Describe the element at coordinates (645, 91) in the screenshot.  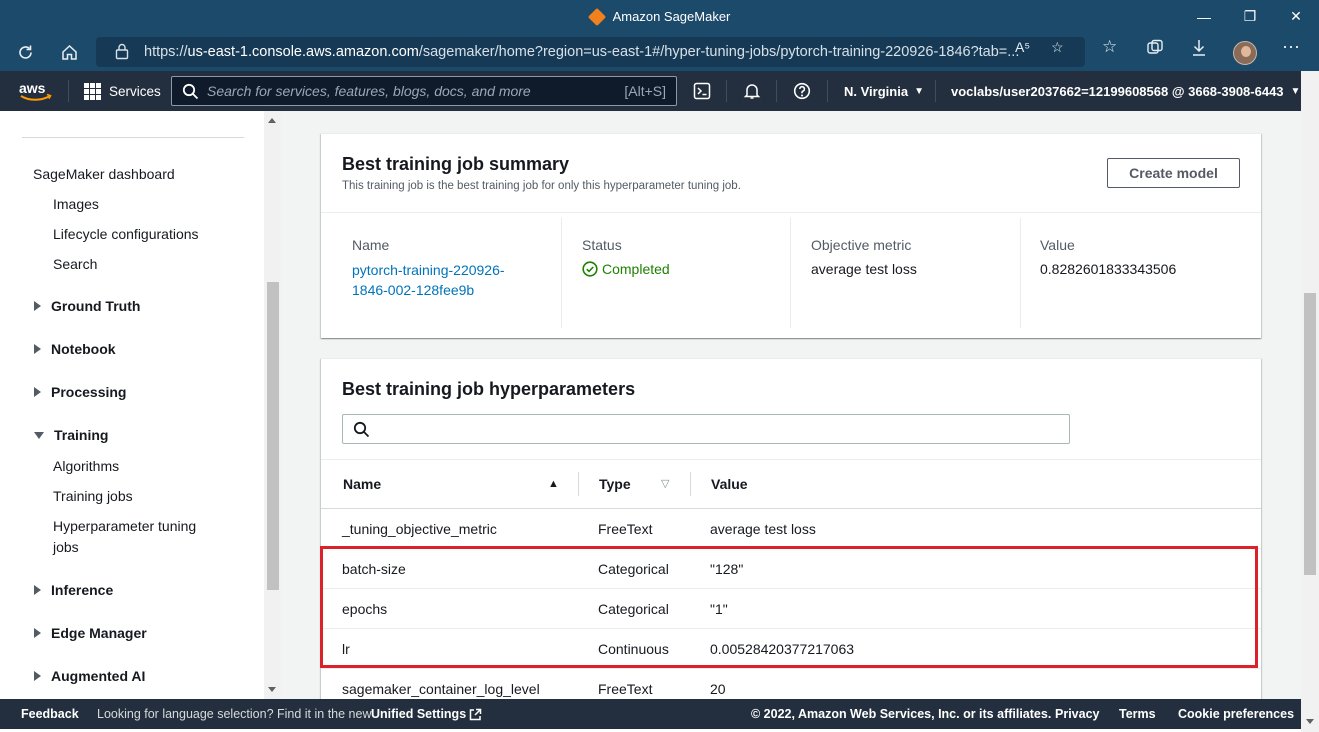
I see `search-shortcut: [Alt+S]` at that location.